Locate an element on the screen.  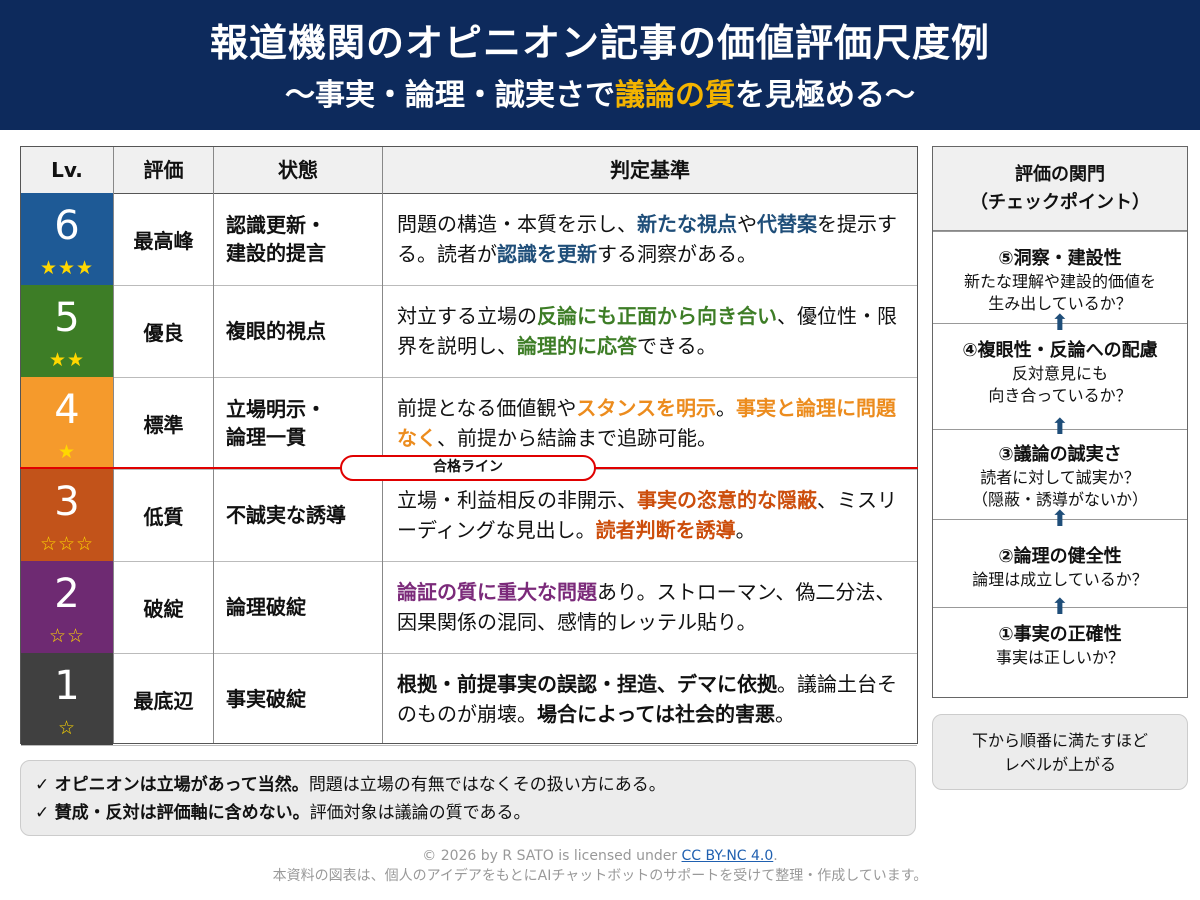
page-title: 報道機関のオピニオン記事の価値評価尺度例 is located at coordinates (599, 43).